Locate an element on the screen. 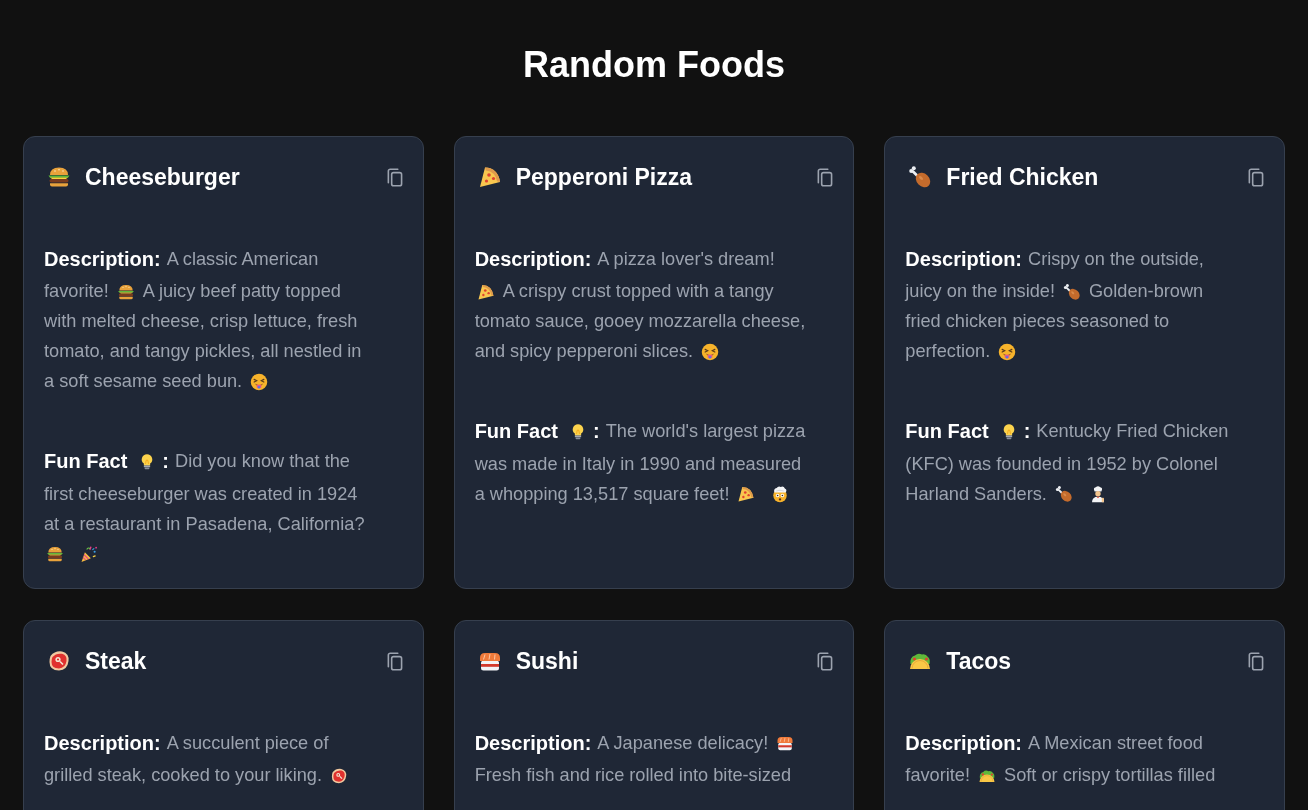  sushi-icon is located at coordinates (785, 743).